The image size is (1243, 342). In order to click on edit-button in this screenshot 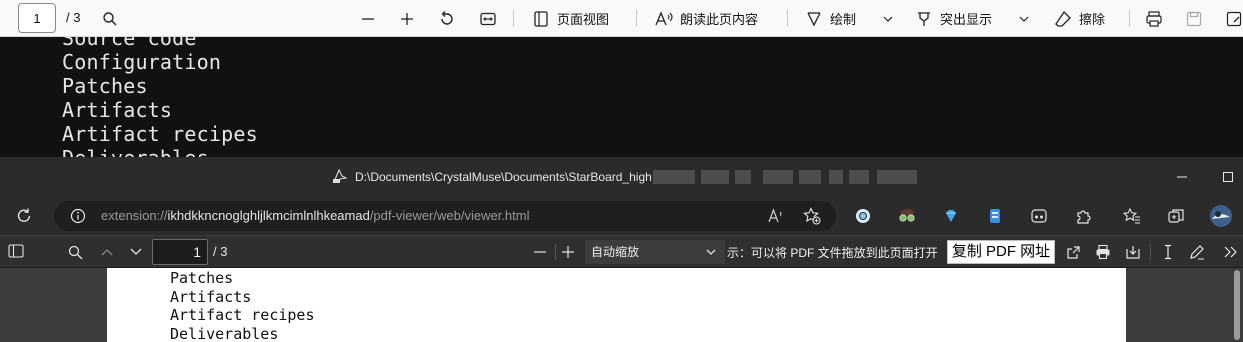, I will do `click(1197, 252)`.